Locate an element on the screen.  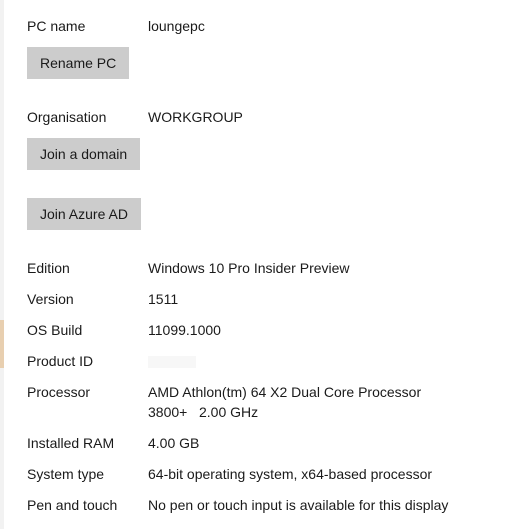
join-domain-button: Join a domain is located at coordinates (84, 154).